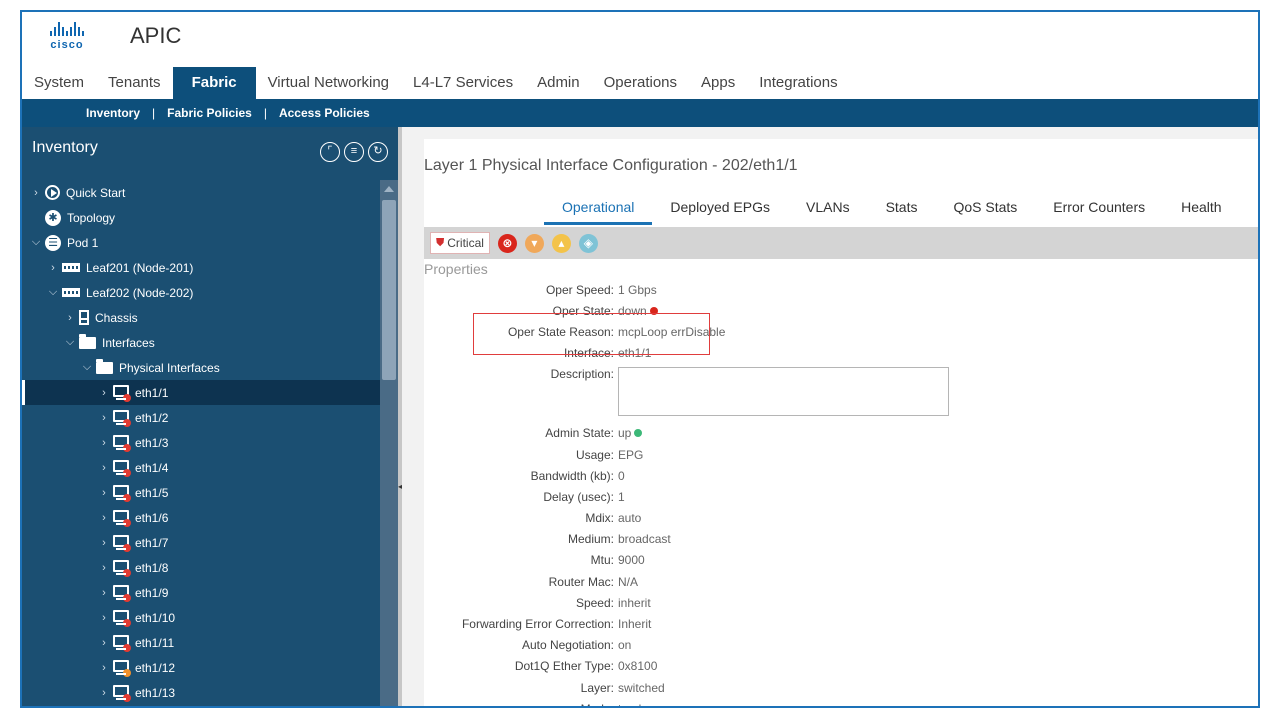 The image size is (1280, 720). Describe the element at coordinates (841, 454) in the screenshot. I see `property-row-usage: Usage: EPG` at that location.